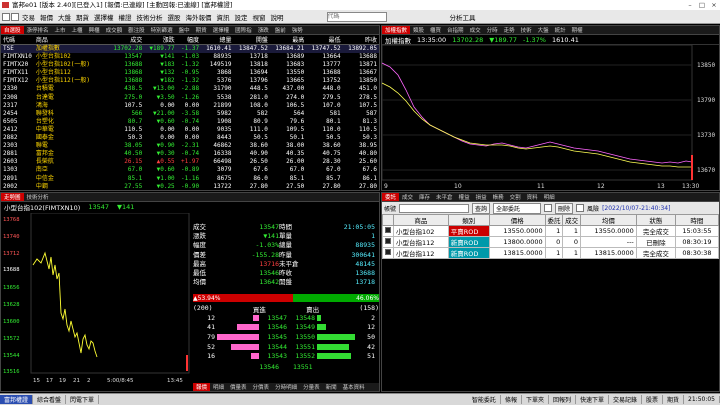  Describe the element at coordinates (714, 5) in the screenshot. I see `close-icon: ×` at that location.